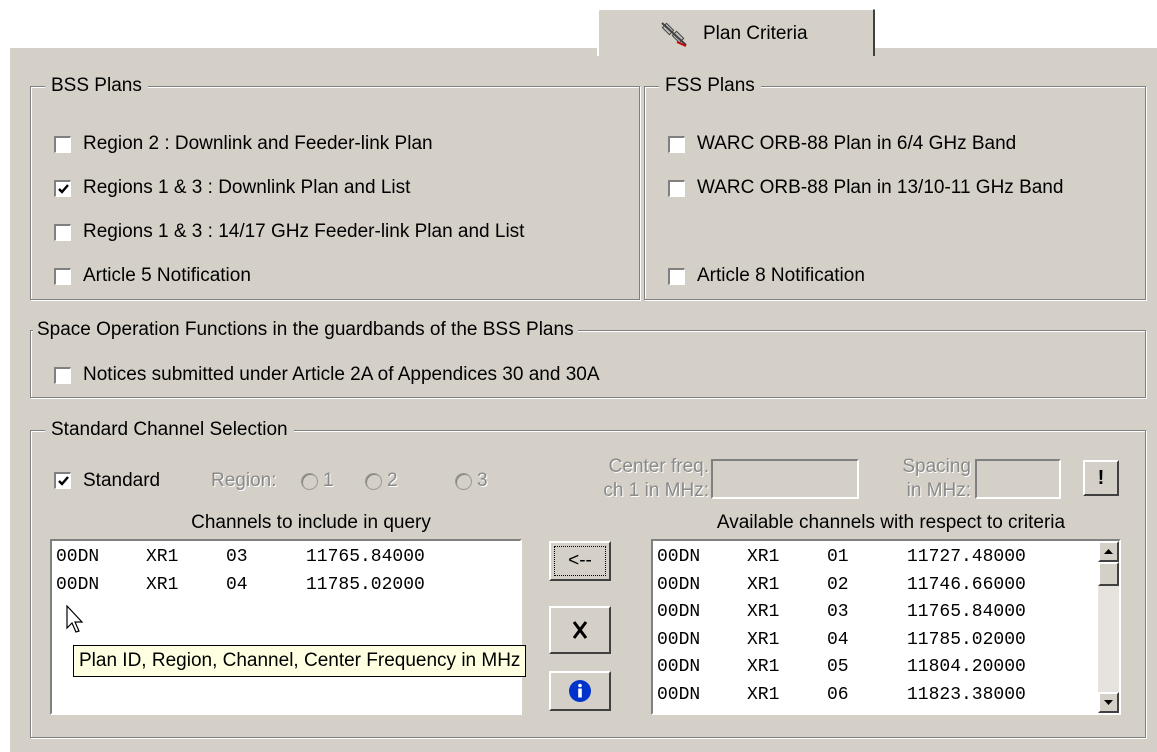  What do you see at coordinates (710, 86) in the screenshot?
I see `fss-plans-title: FSS Plans` at bounding box center [710, 86].